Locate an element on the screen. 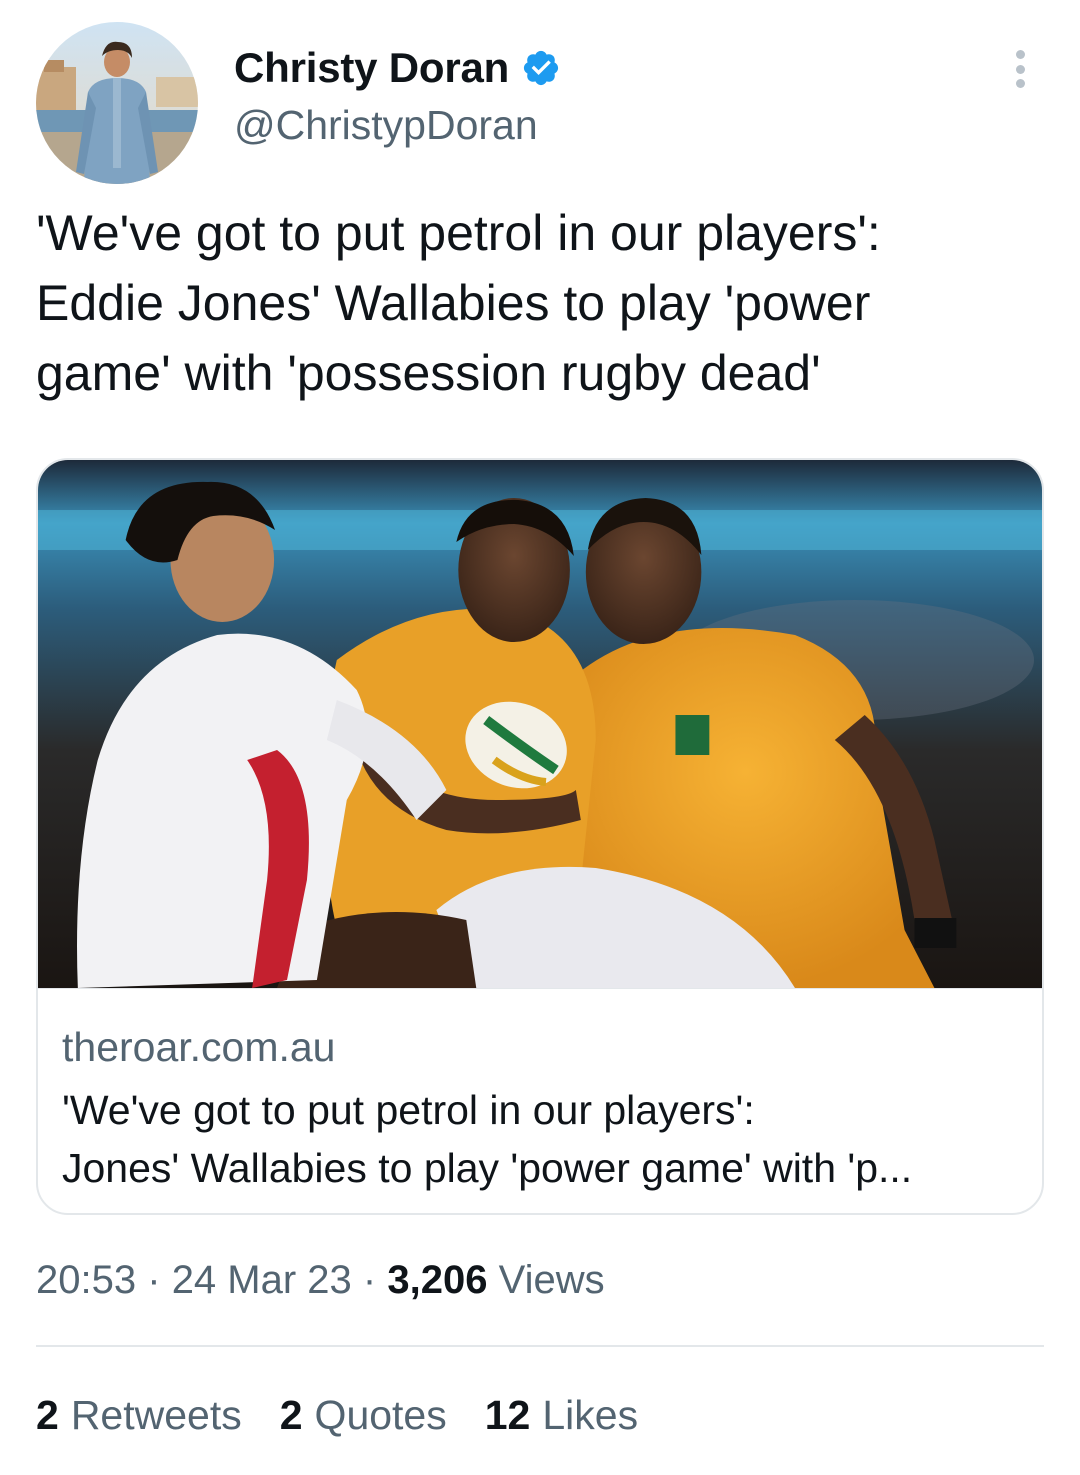 Image resolution: width=1080 pixels, height=1475 pixels. quotes-label: Quotes is located at coordinates (380, 1415).